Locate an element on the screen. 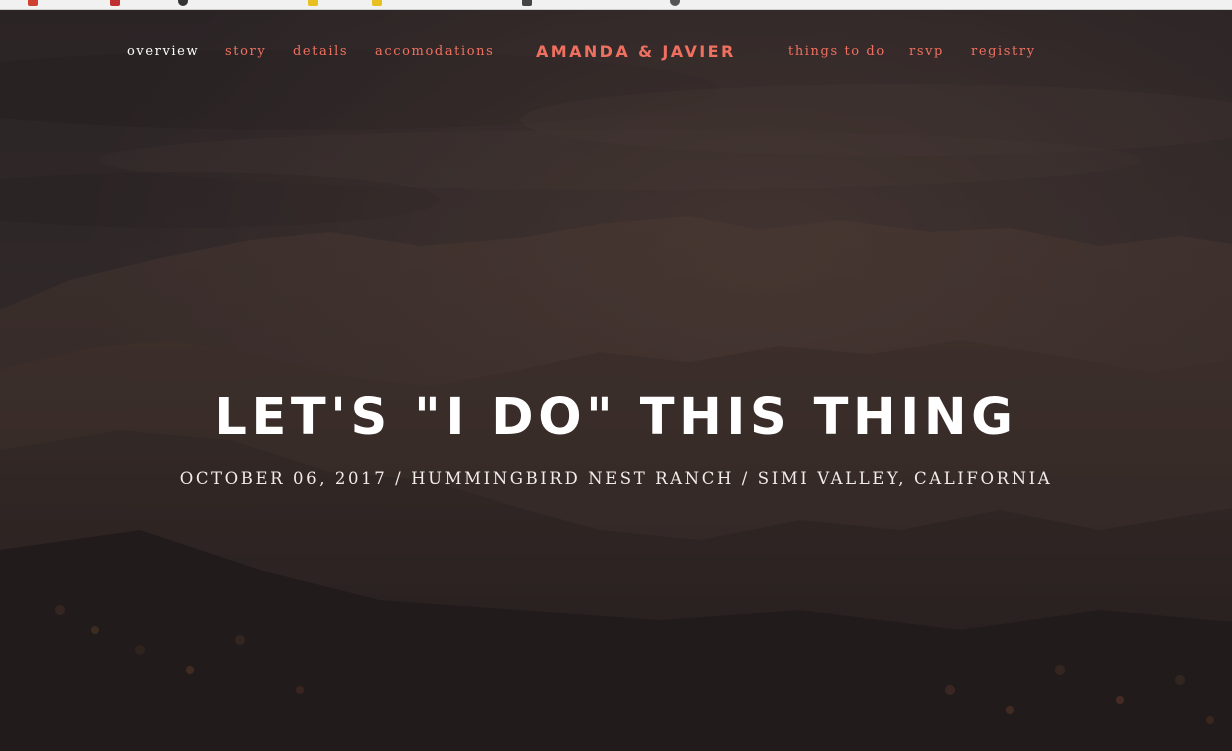 This screenshot has width=1232, height=751. nav-item-rsvp: rsvp is located at coordinates (926, 51).